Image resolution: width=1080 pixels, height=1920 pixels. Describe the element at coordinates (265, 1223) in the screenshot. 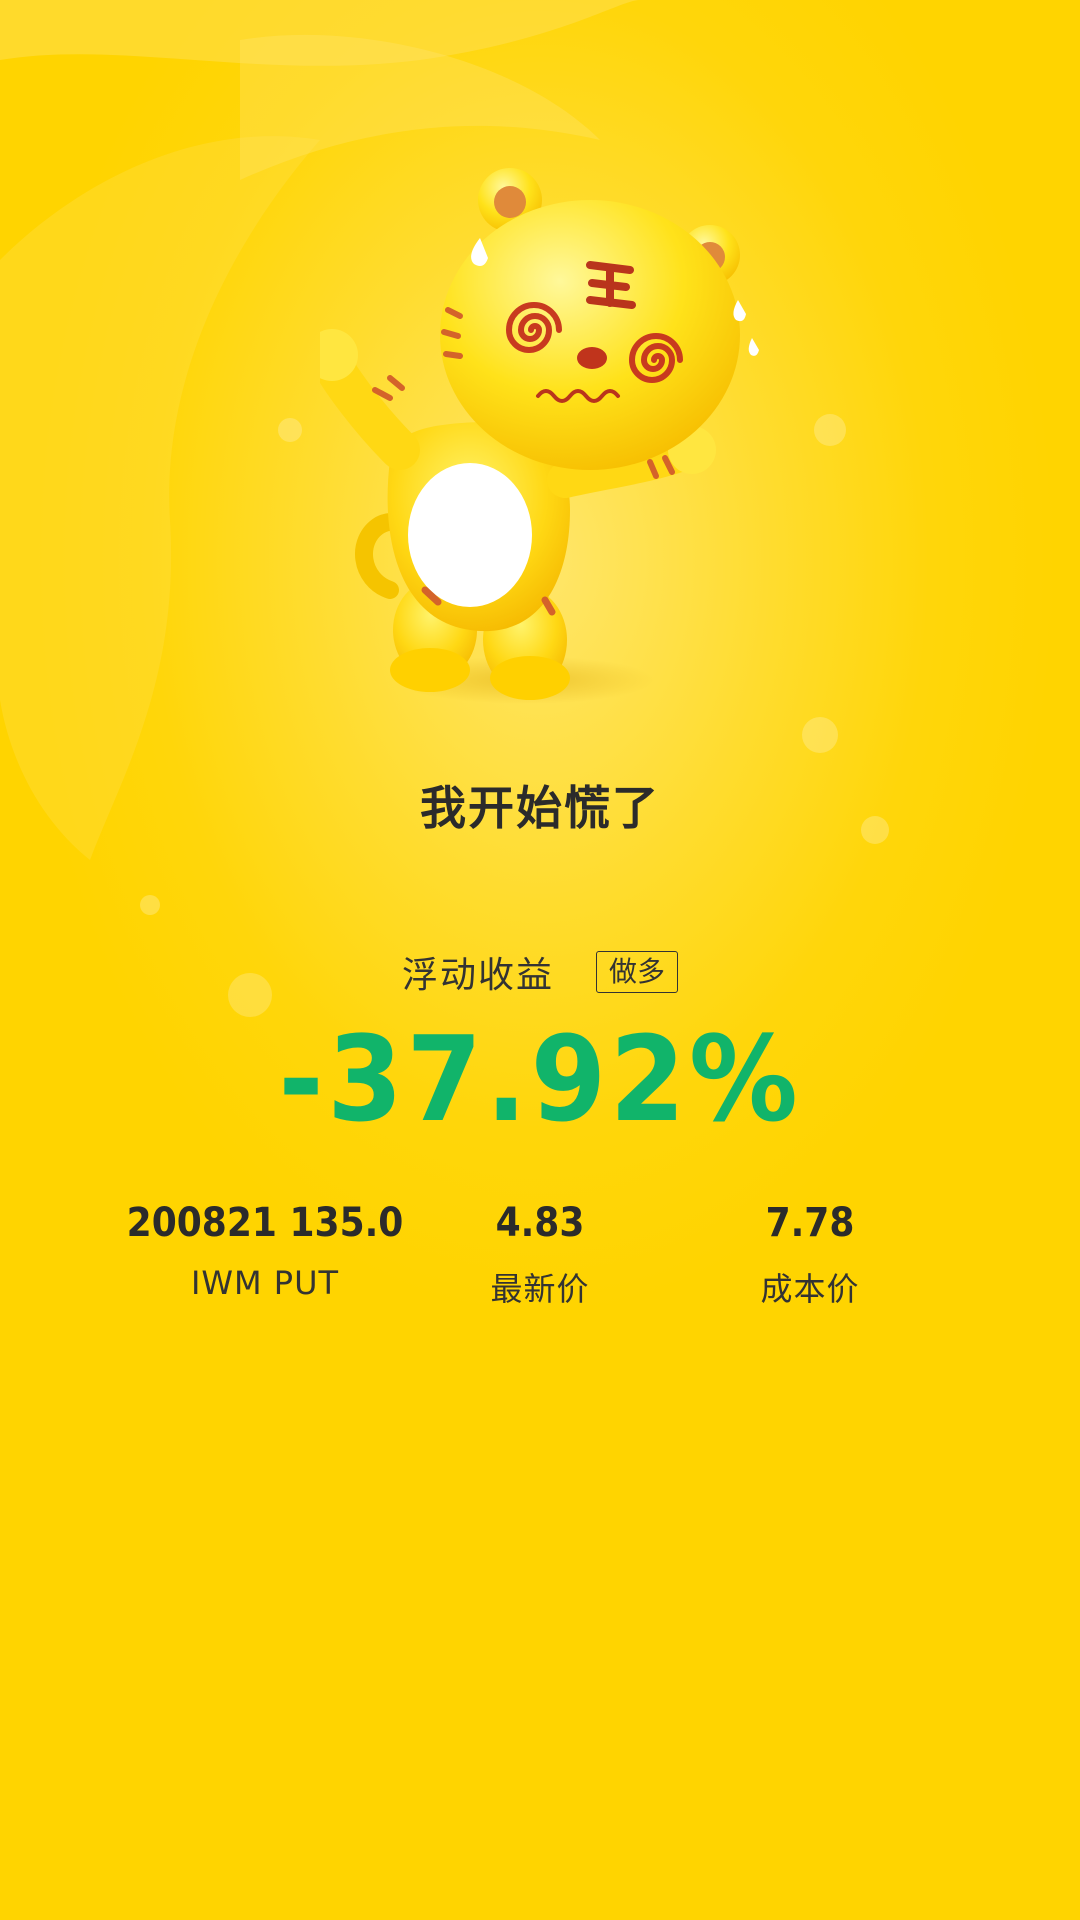

I see `stat-contract-value: 200821 135.0` at that location.